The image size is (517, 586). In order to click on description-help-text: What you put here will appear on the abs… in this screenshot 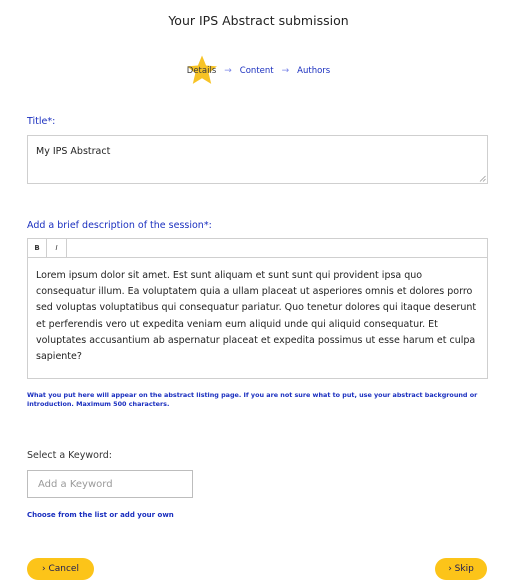, I will do `click(252, 399)`.